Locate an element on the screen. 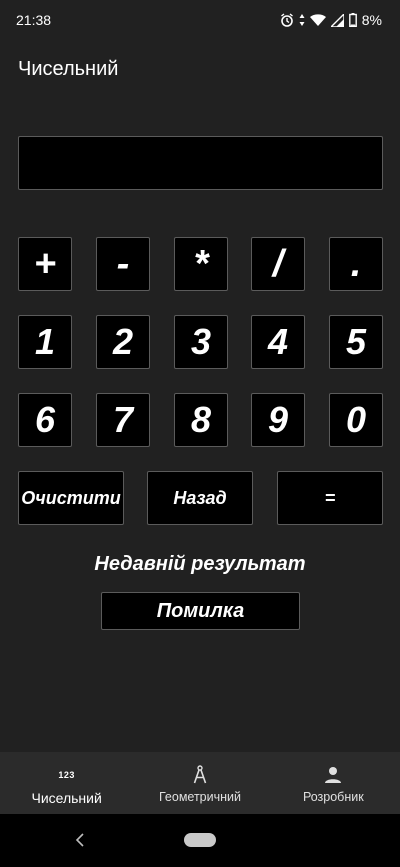 This screenshot has width=400, height=867. minus-button: - is located at coordinates (123, 264).